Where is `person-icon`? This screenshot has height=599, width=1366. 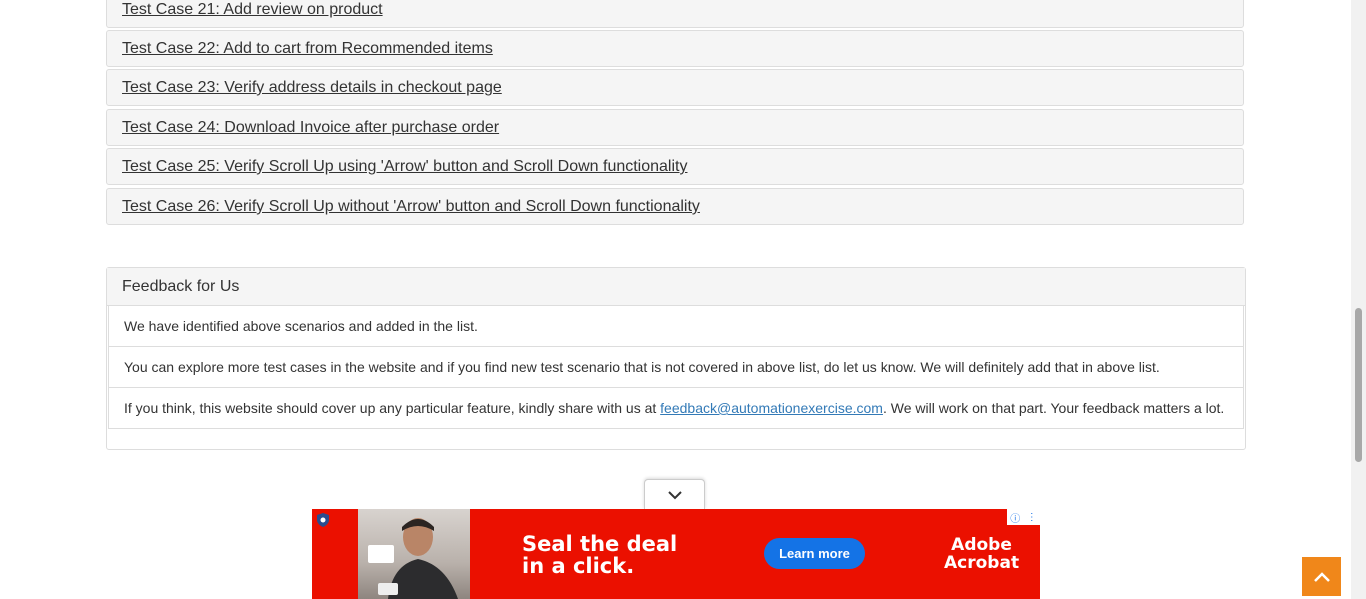
person-icon is located at coordinates (413, 558).